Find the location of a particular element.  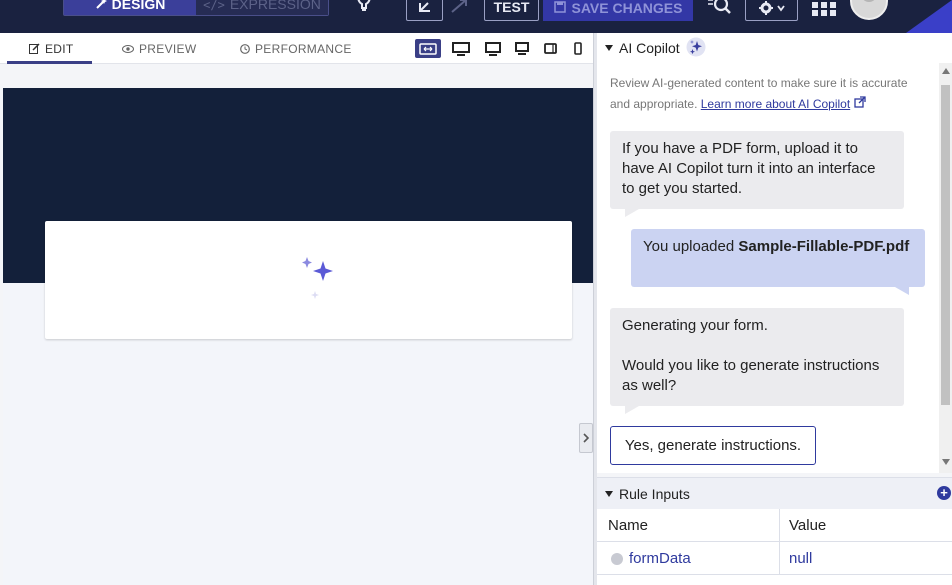

uploaded-filename: Sample-Fillable-PDF.pdf is located at coordinates (824, 246).